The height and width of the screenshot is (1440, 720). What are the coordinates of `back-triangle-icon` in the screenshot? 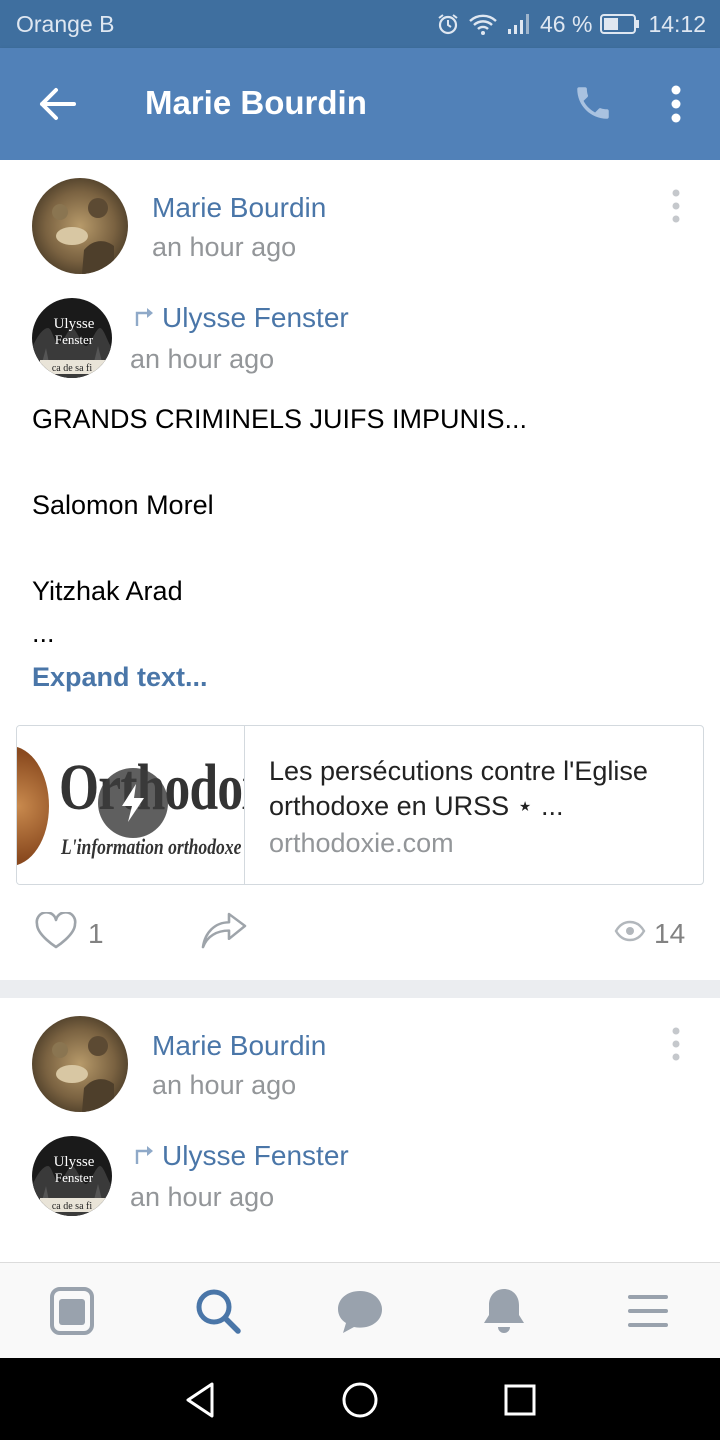 It's located at (200, 1400).